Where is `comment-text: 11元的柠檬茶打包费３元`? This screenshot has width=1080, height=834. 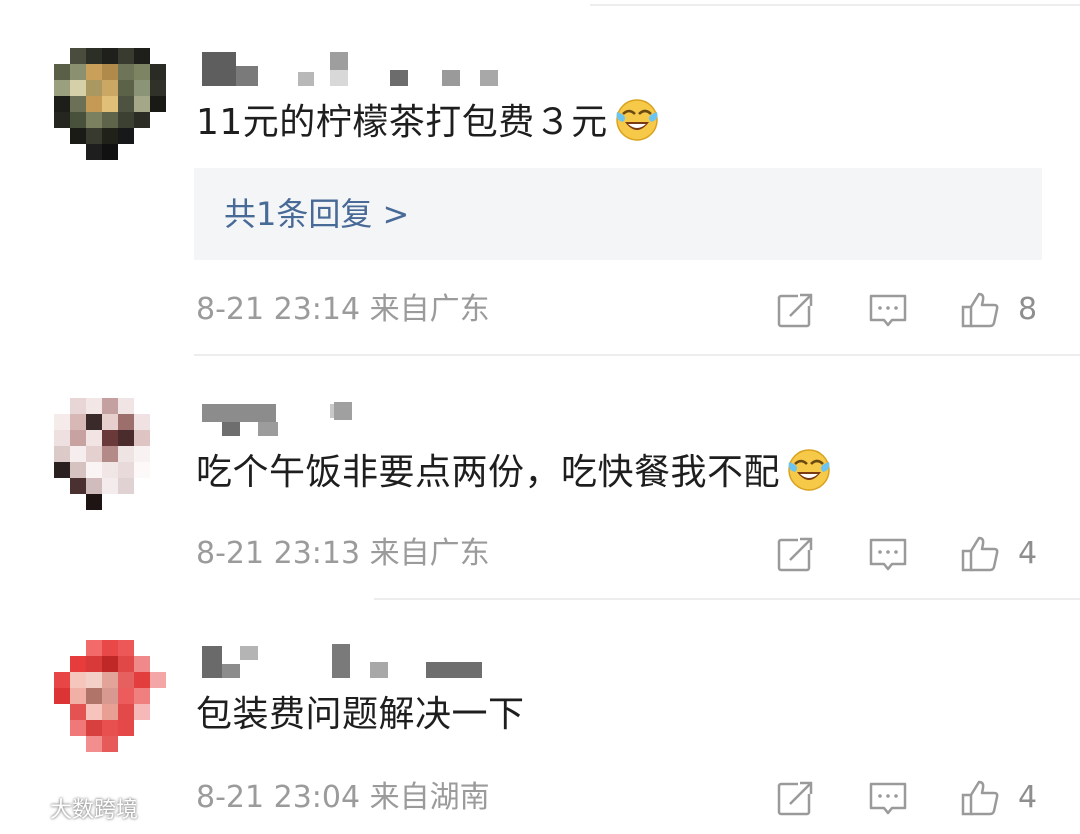 comment-text: 11元的柠檬茶打包费３元 is located at coordinates (428, 123).